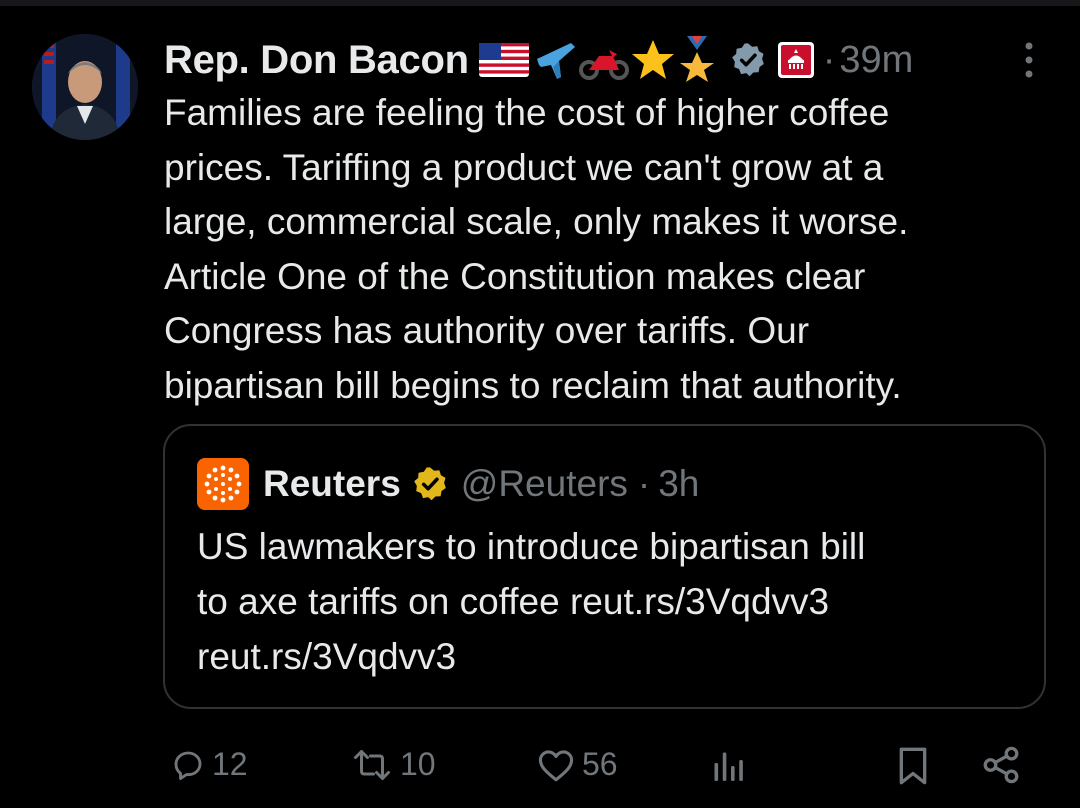 The height and width of the screenshot is (808, 1080). I want to click on quoted-tweet-header: Reuters @Reuters · 3h, so click(448, 484).